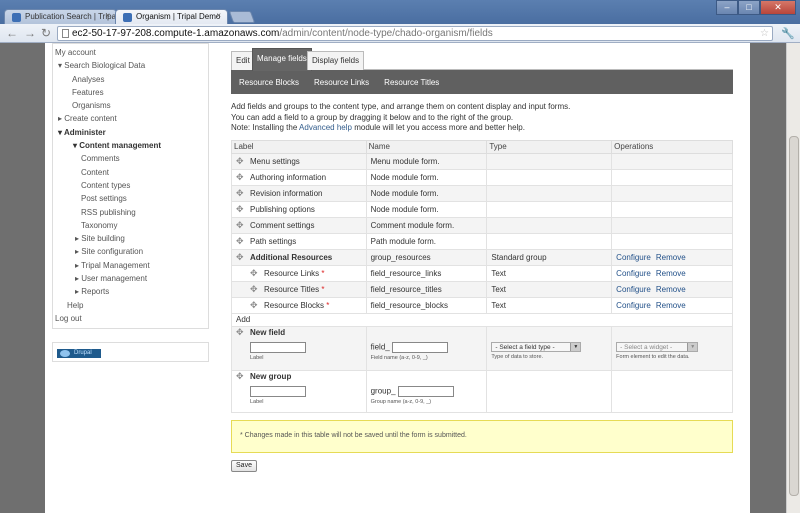 This screenshot has width=800, height=513. Describe the element at coordinates (419, 347) in the screenshot. I see `new-field-name-input` at that location.